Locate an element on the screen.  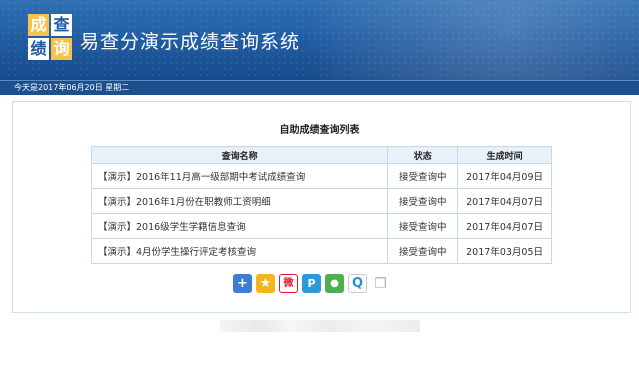
logo-char: 查 is located at coordinates (61, 25).